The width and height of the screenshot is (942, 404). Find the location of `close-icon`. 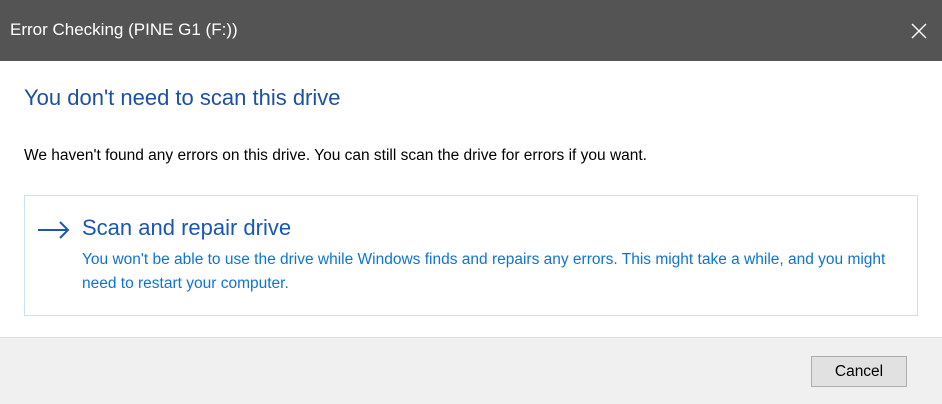

close-icon is located at coordinates (919, 30).